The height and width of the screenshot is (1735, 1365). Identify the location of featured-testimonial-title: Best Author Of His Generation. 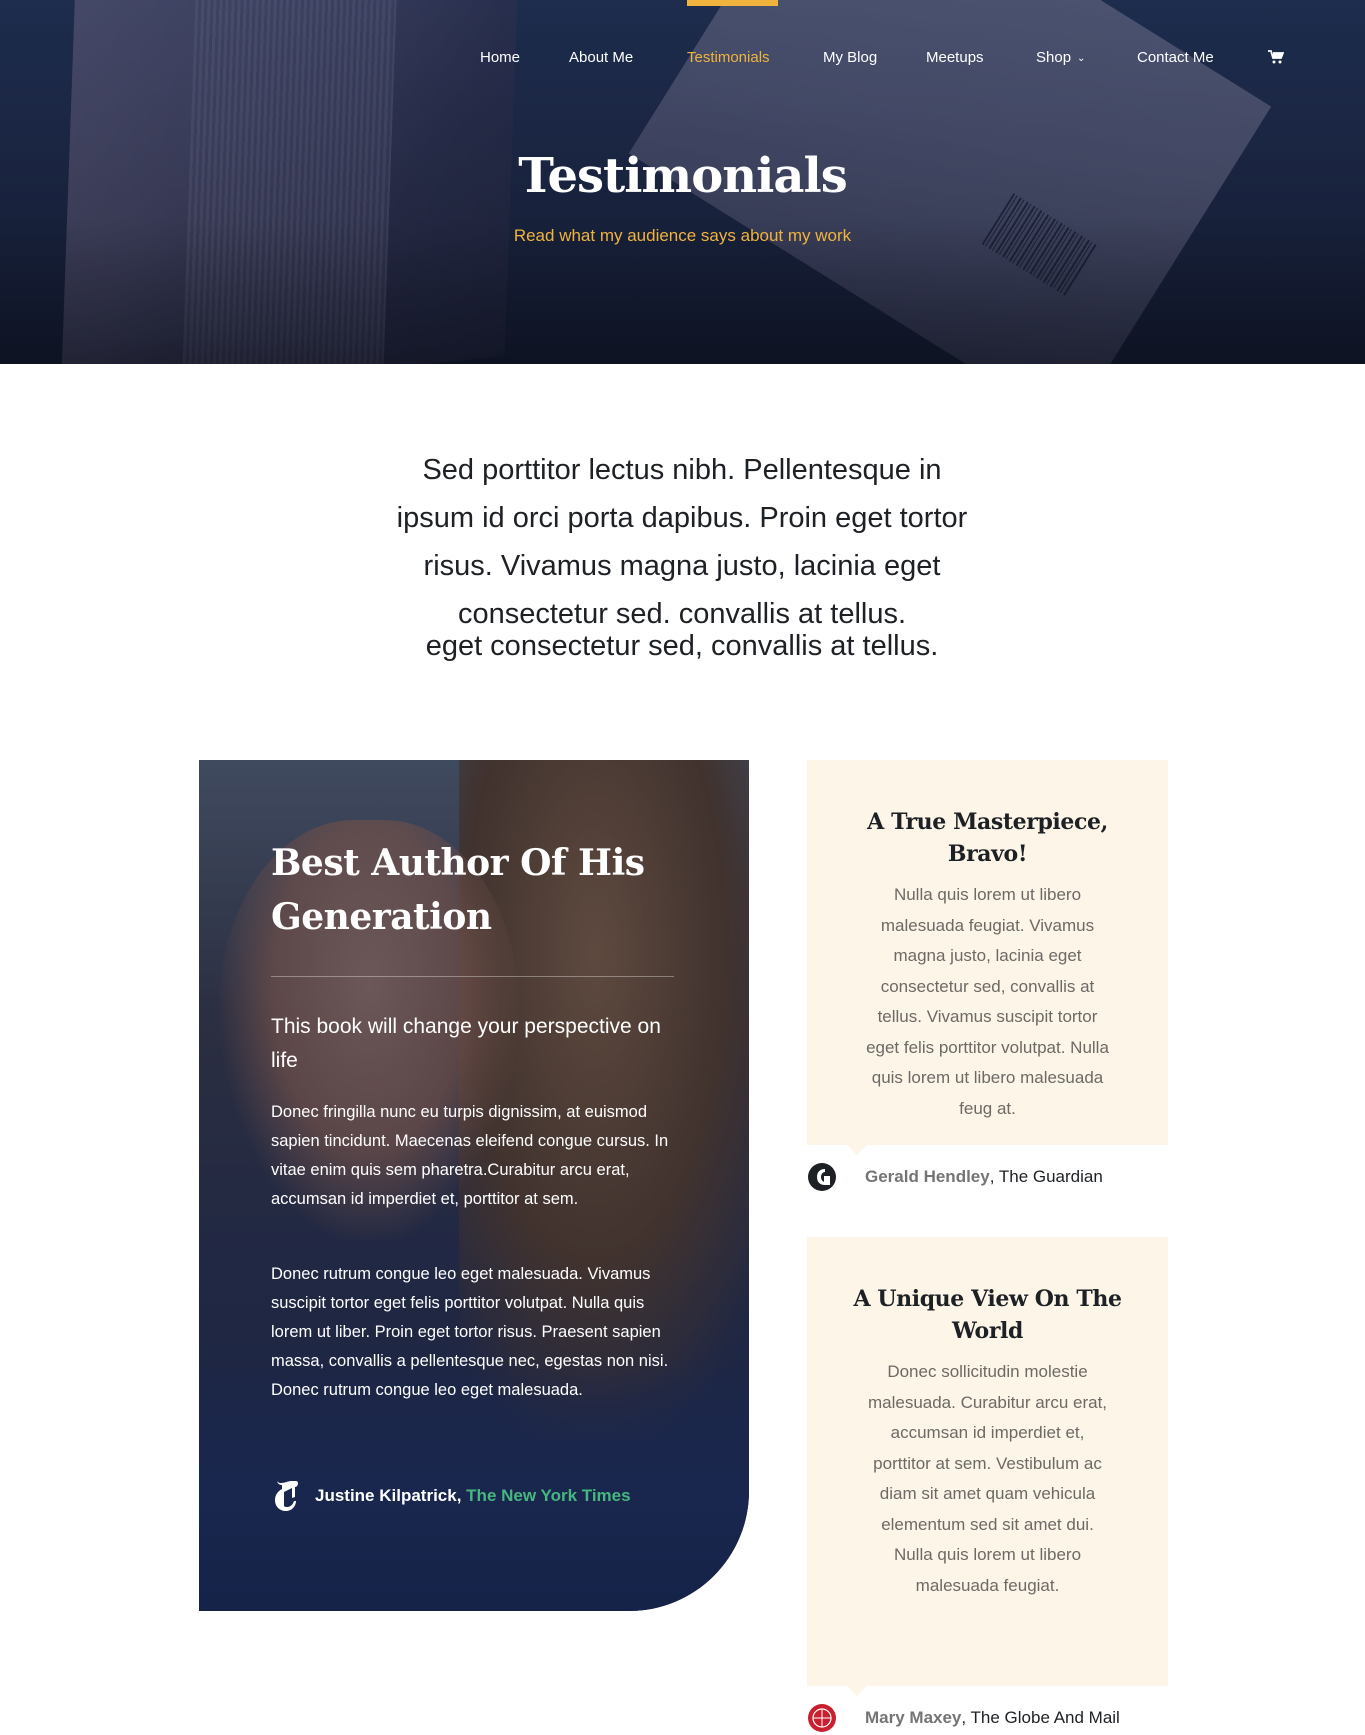
(458, 890).